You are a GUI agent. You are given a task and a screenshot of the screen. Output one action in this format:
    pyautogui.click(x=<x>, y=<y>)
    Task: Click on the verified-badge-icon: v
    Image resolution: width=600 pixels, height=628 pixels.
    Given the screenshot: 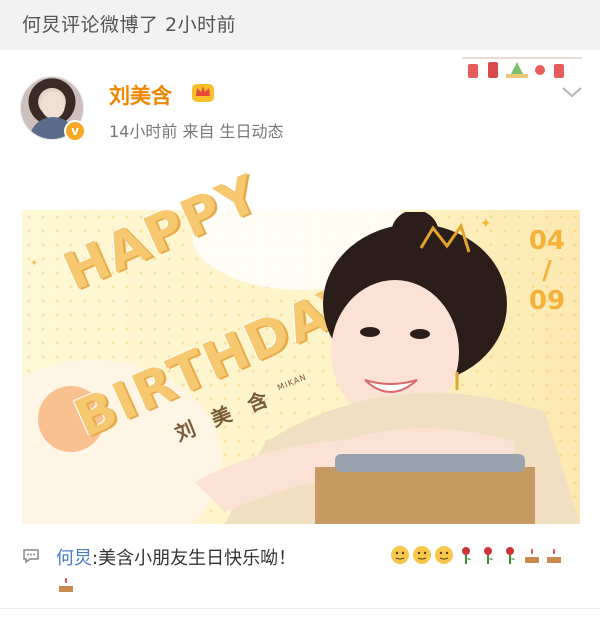 What is the action you would take?
    pyautogui.click(x=75, y=131)
    